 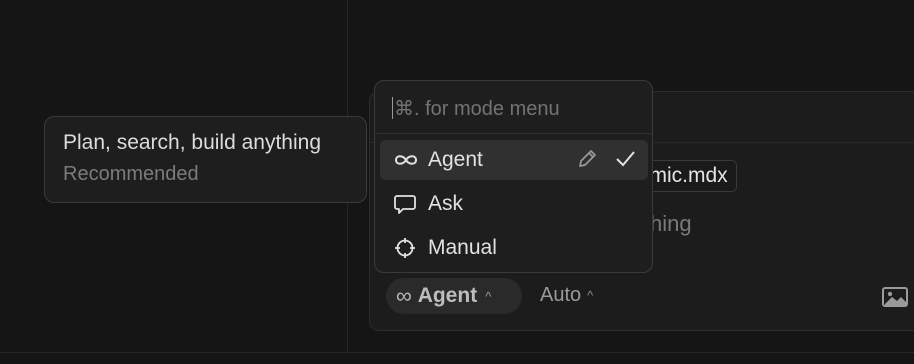 What do you see at coordinates (606, 159) in the screenshot?
I see `menu-item-actions` at bounding box center [606, 159].